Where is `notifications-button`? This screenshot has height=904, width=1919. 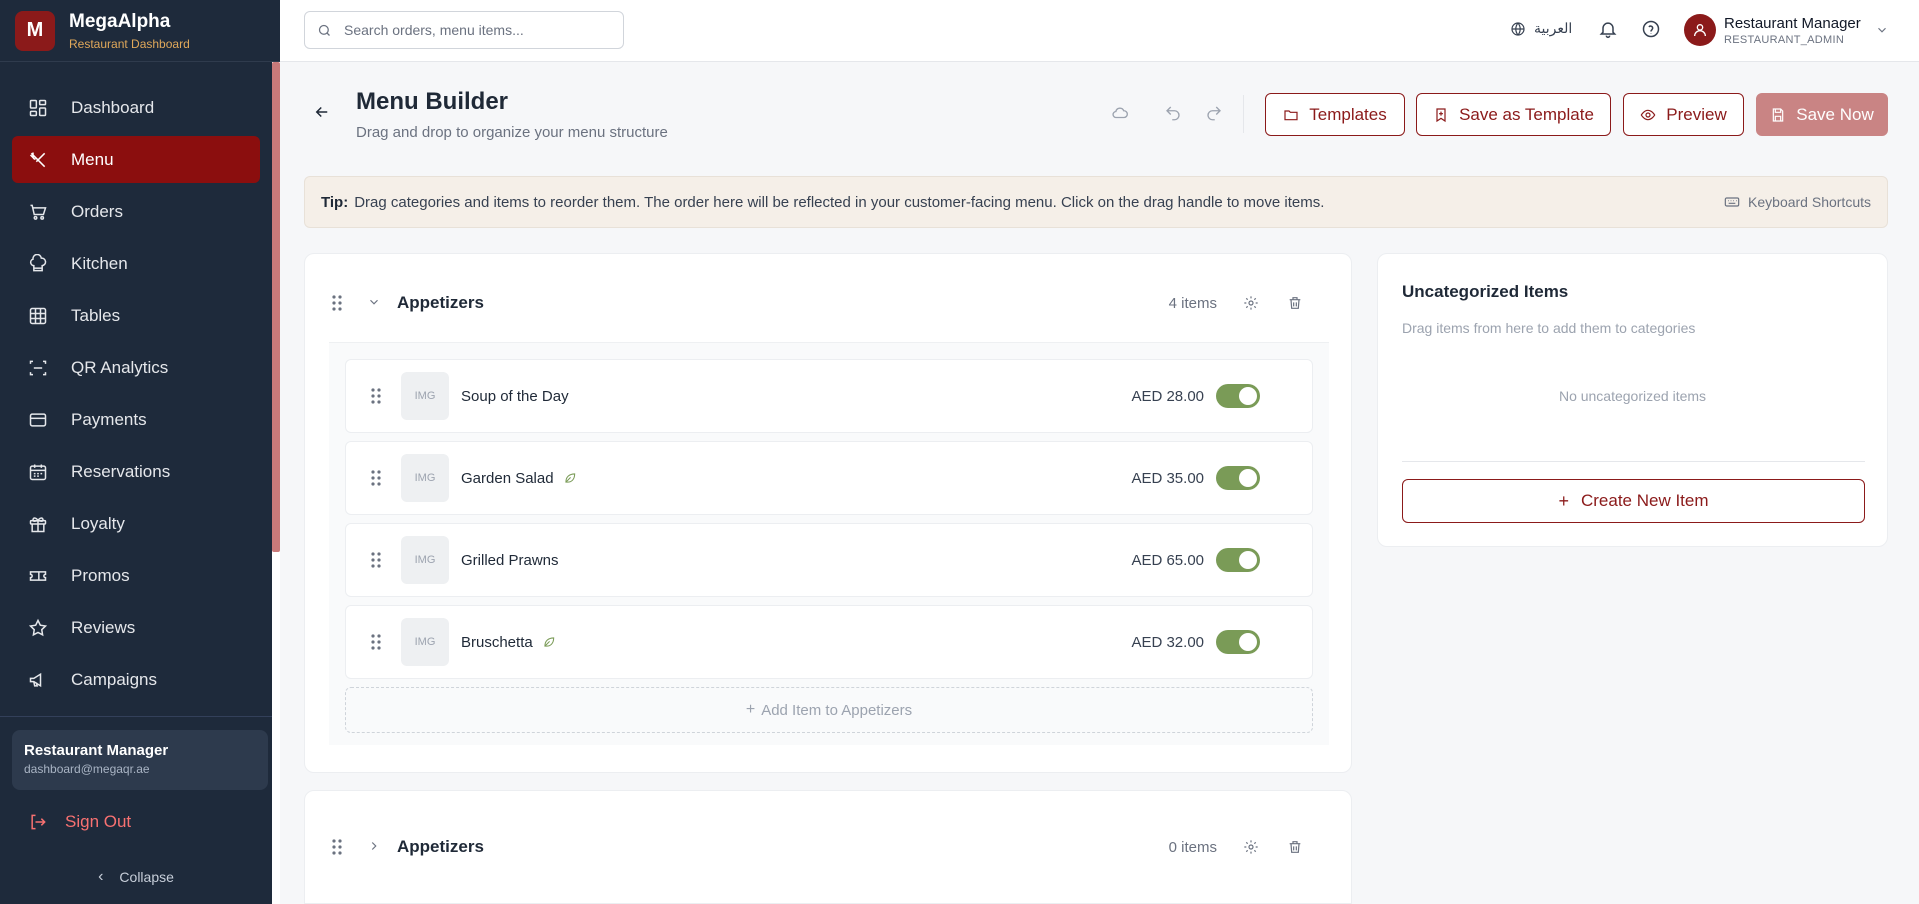
notifications-button is located at coordinates (1609, 30).